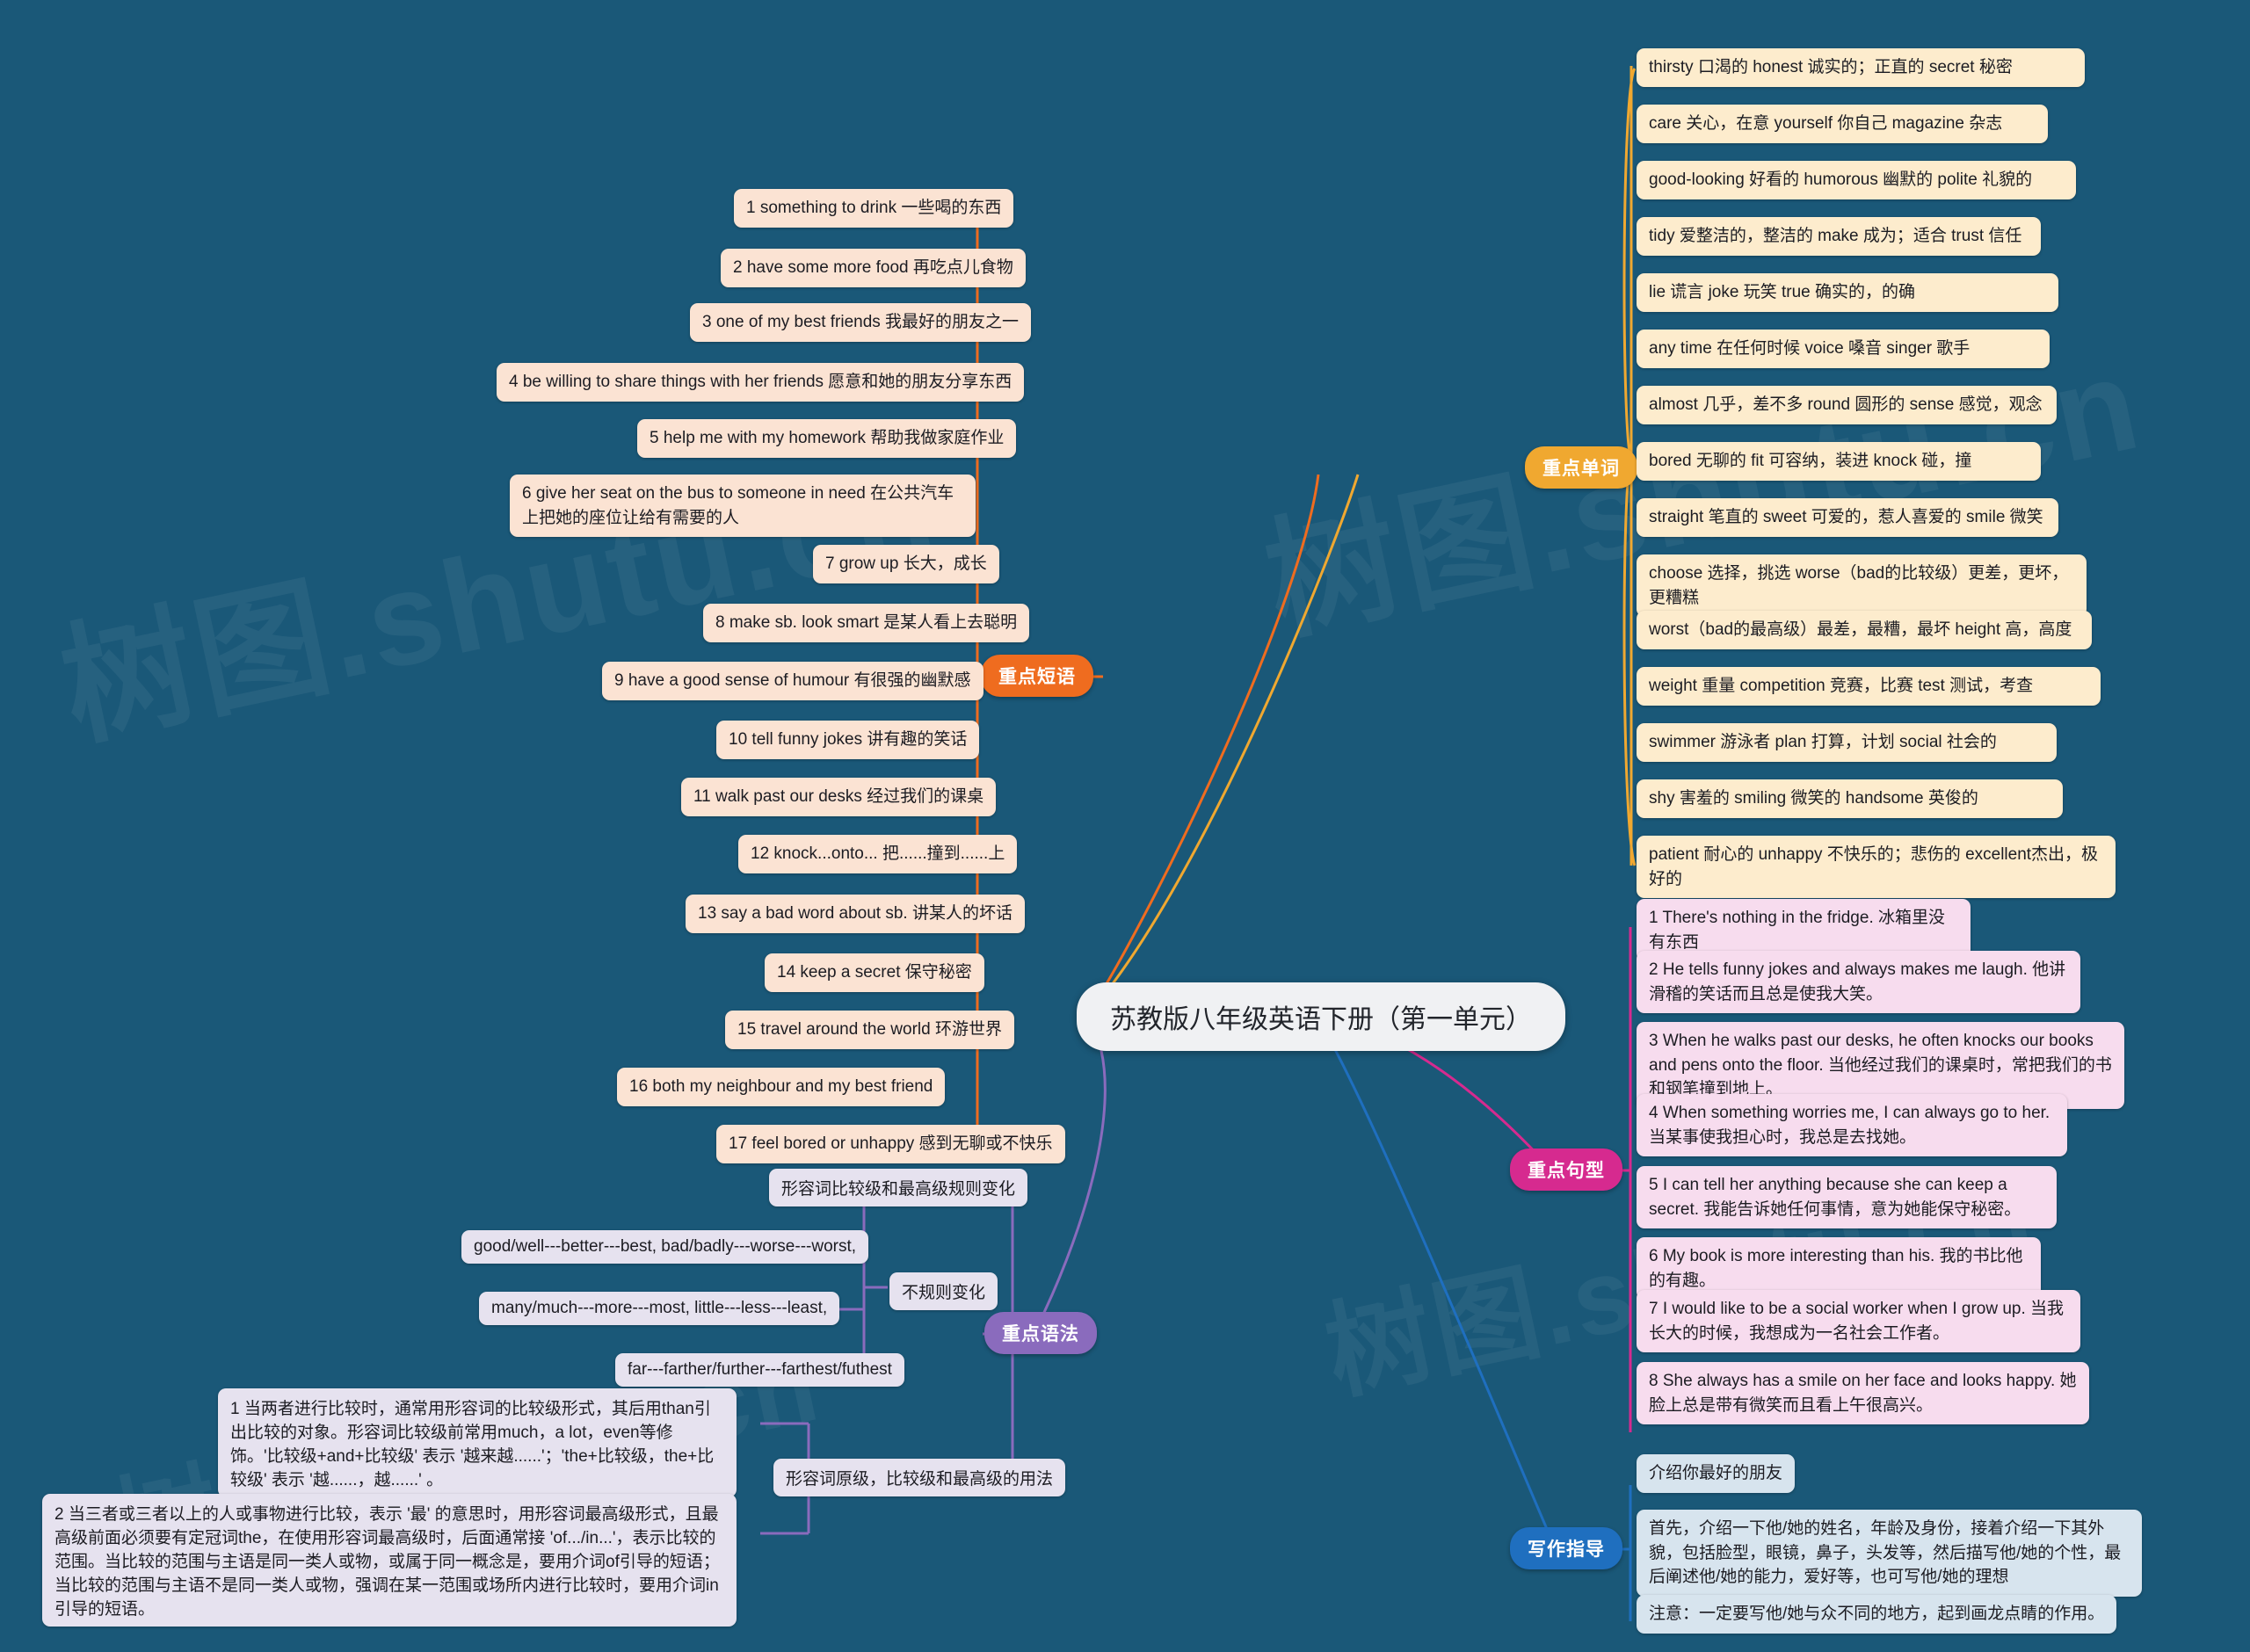 The height and width of the screenshot is (1652, 2250). I want to click on word-item: swimmer 游泳者 plan 打算，计划 social 社会的, so click(1847, 743).